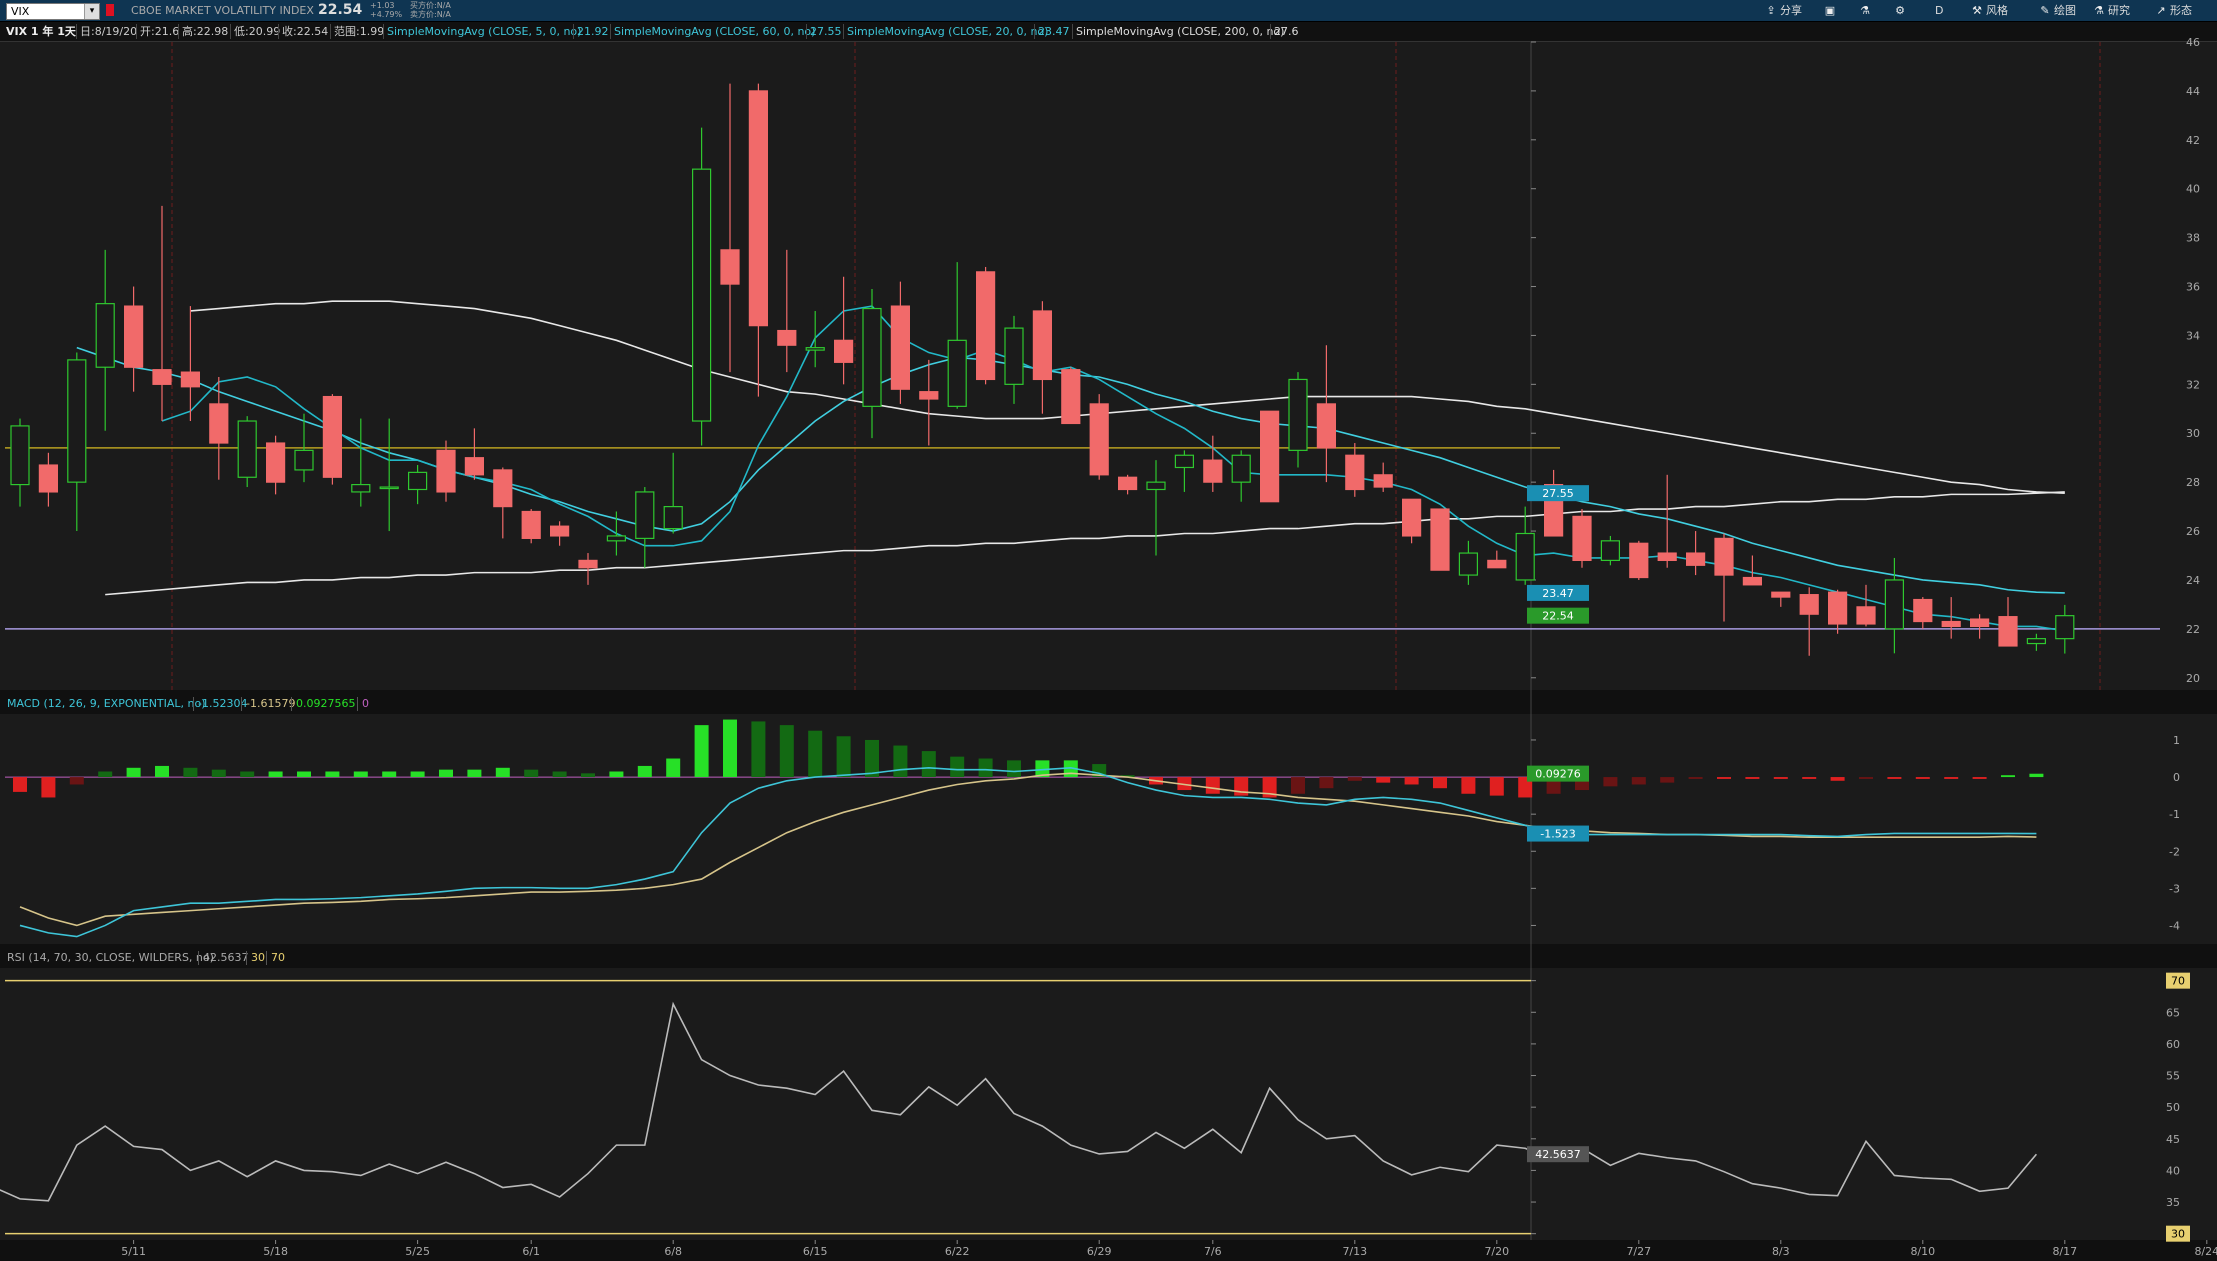 The width and height of the screenshot is (2217, 1261). Describe the element at coordinates (2193, 140) in the screenshot. I see `price-tick-label: 42` at that location.